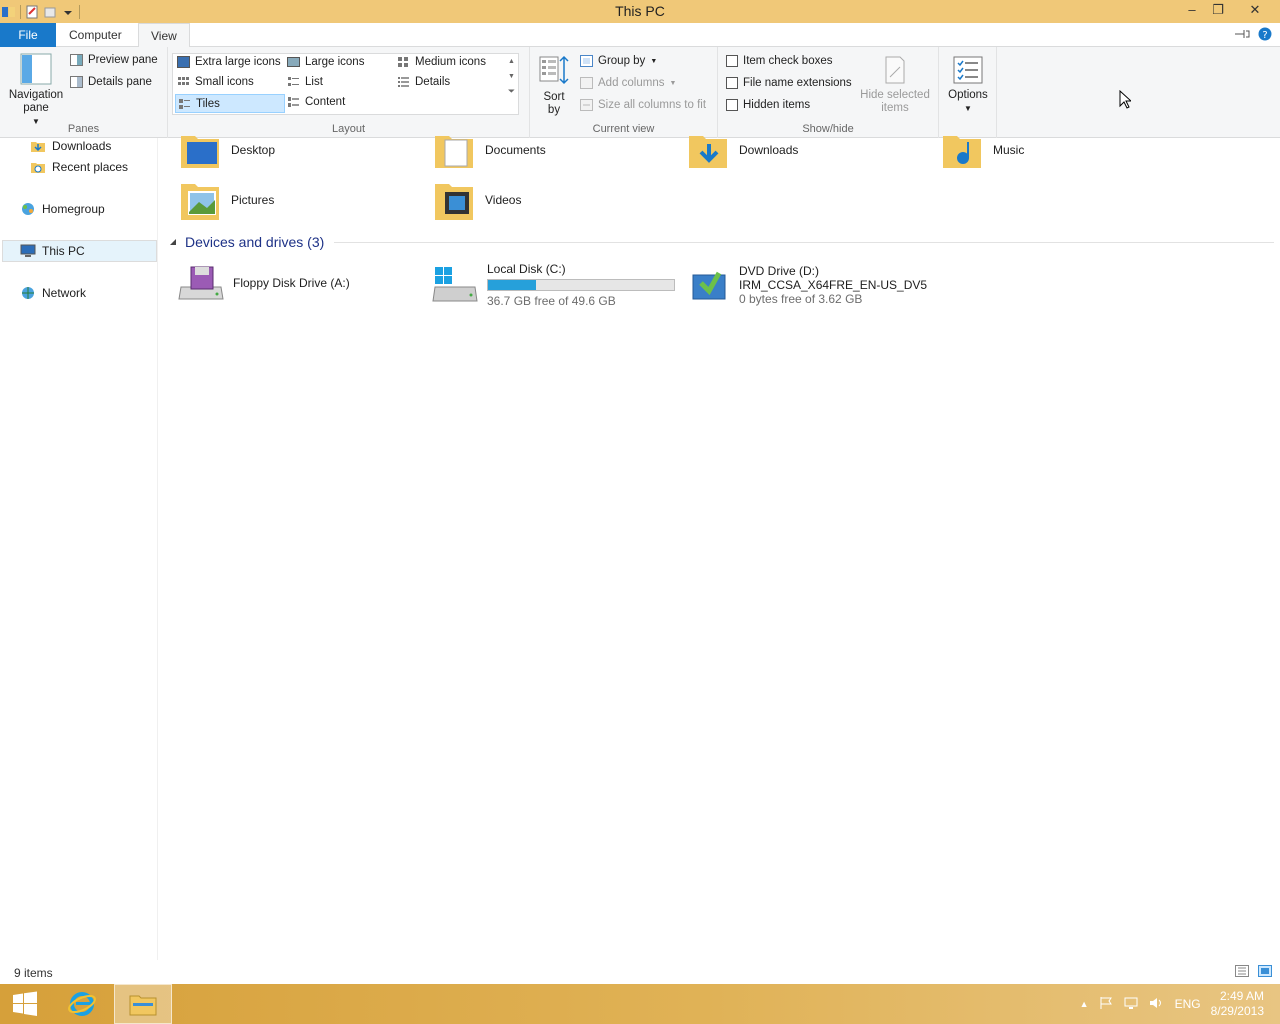 The image size is (1280, 1024). What do you see at coordinates (553, 150) in the screenshot?
I see `folder-tile-documents: Documents` at bounding box center [553, 150].